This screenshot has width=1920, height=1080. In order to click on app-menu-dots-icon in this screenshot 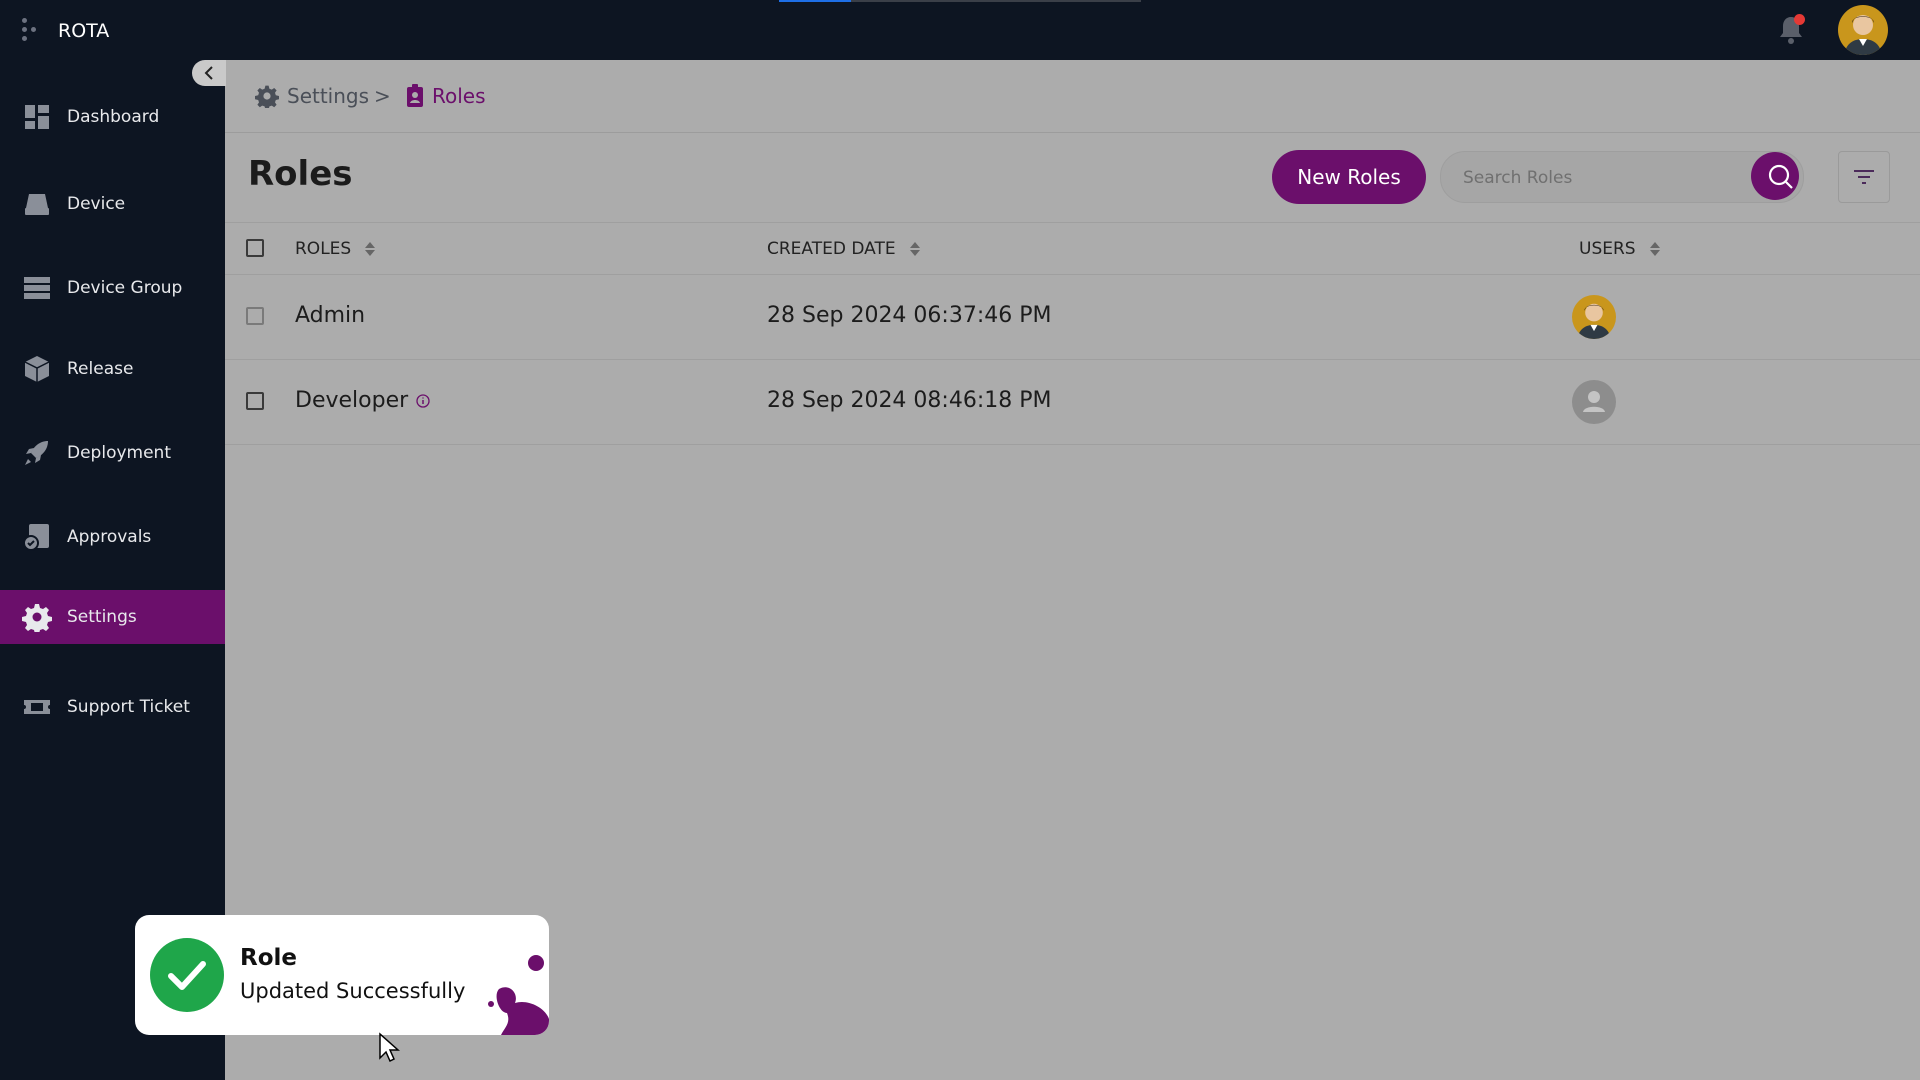, I will do `click(31, 31)`.